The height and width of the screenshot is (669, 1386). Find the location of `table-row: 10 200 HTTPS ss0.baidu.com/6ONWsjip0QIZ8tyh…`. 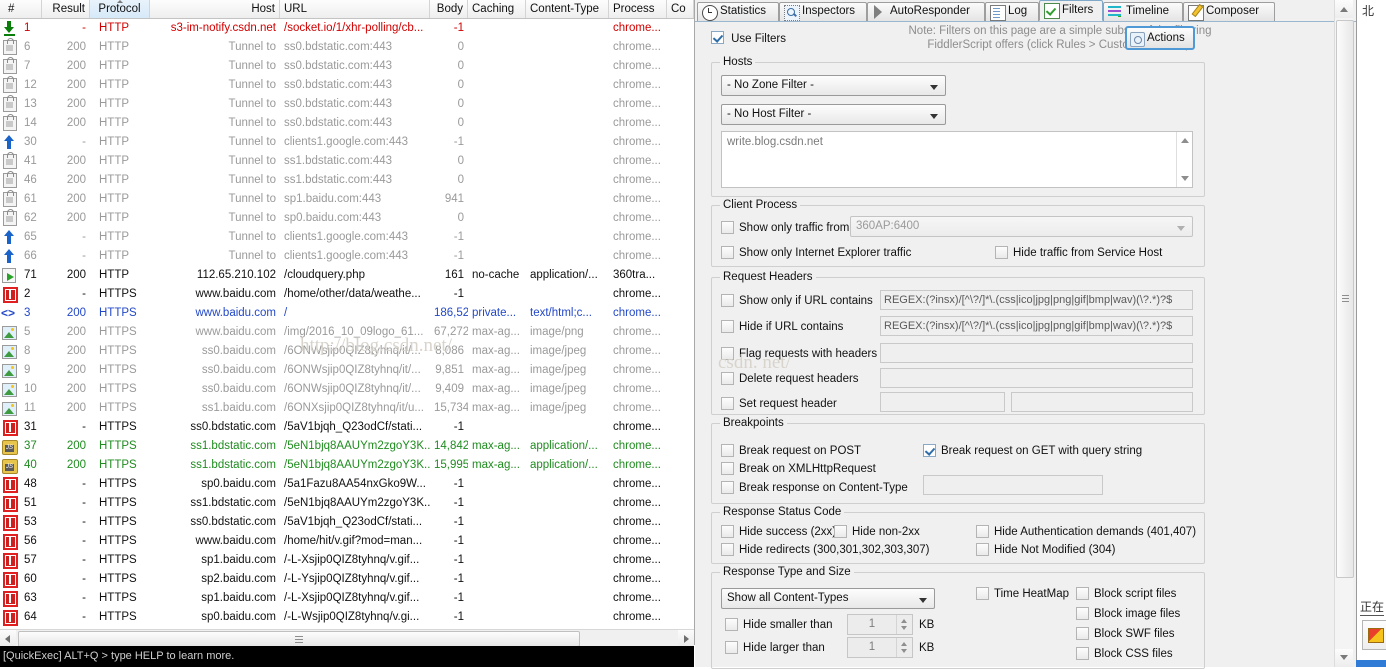

table-row: 10 200 HTTPS ss0.baidu.com/6ONWsjip0QIZ8tyh… is located at coordinates (347, 389).